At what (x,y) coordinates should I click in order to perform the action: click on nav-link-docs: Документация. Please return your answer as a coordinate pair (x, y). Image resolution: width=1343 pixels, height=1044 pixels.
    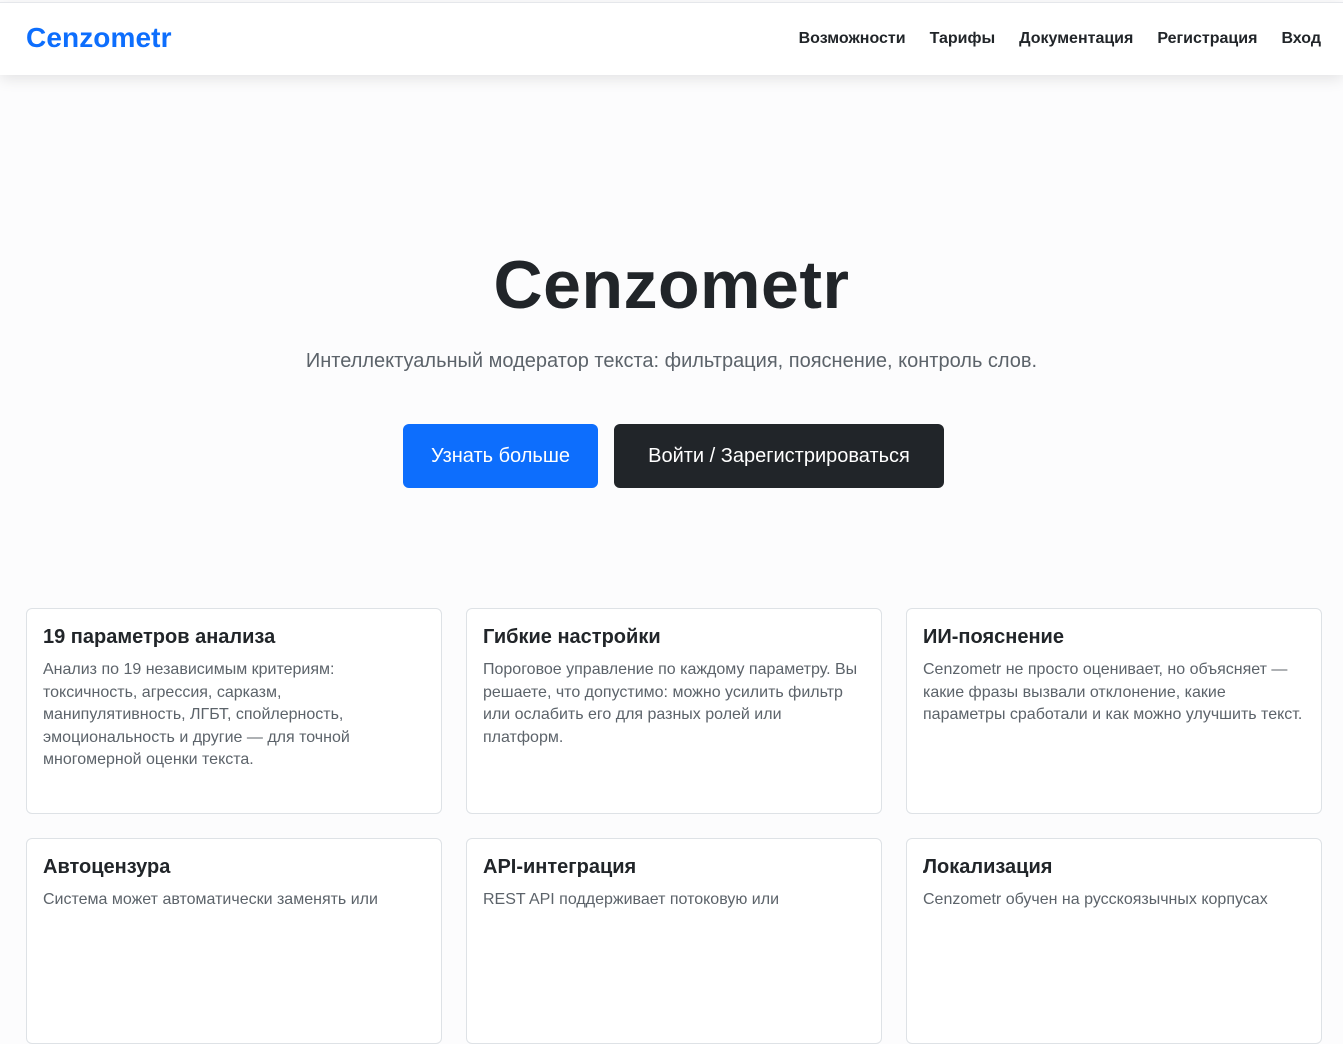
    Looking at the image, I should click on (1076, 39).